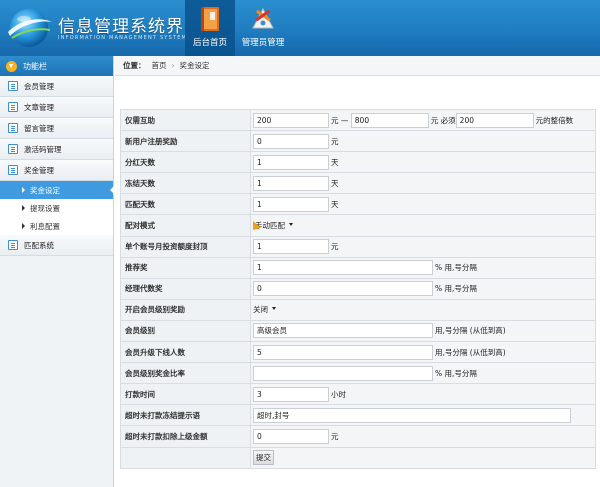  Describe the element at coordinates (159, 65) in the screenshot. I see `breadcrumb-link-home: 首页` at that location.